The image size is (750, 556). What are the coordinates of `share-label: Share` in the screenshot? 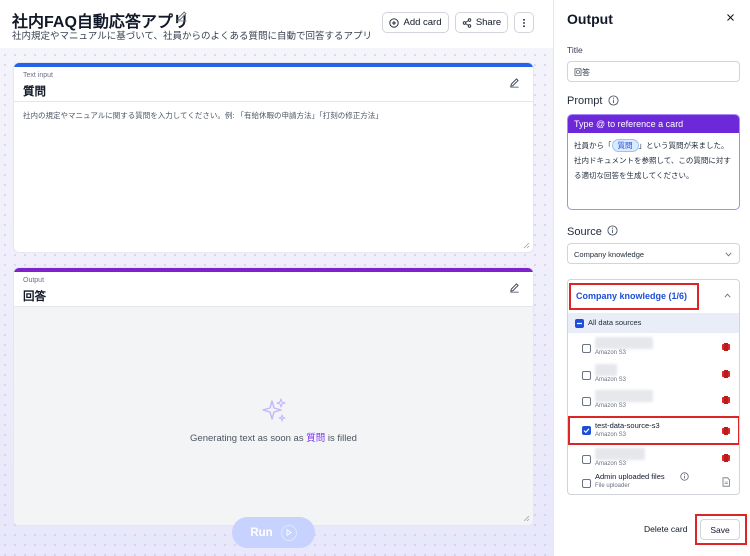 It's located at (488, 22).